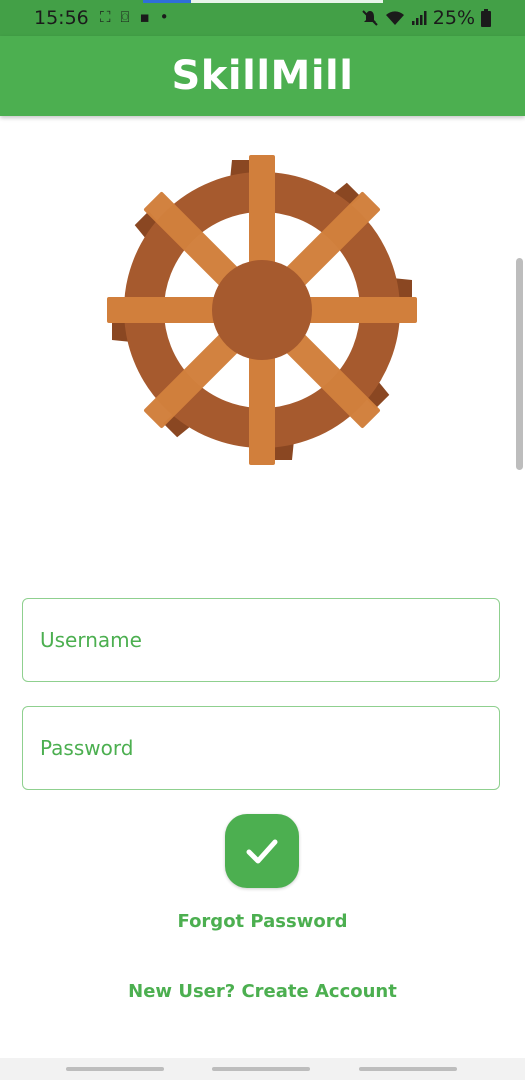 The image size is (525, 1080). What do you see at coordinates (144, 17) in the screenshot?
I see `message-icon: ▪` at bounding box center [144, 17].